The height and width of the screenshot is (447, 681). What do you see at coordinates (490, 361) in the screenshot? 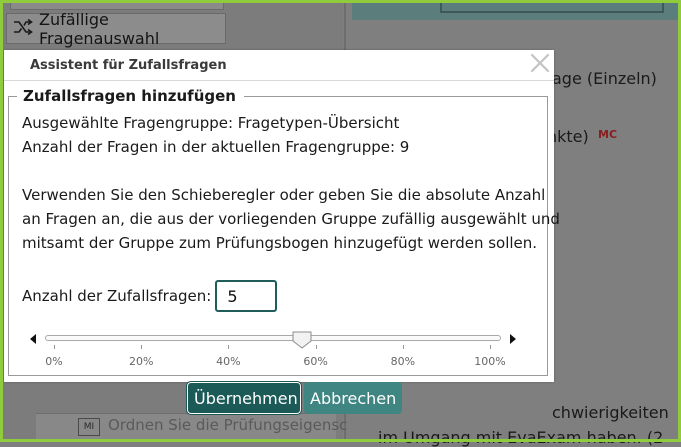
I see `slider-tick-label: 100%` at bounding box center [490, 361].